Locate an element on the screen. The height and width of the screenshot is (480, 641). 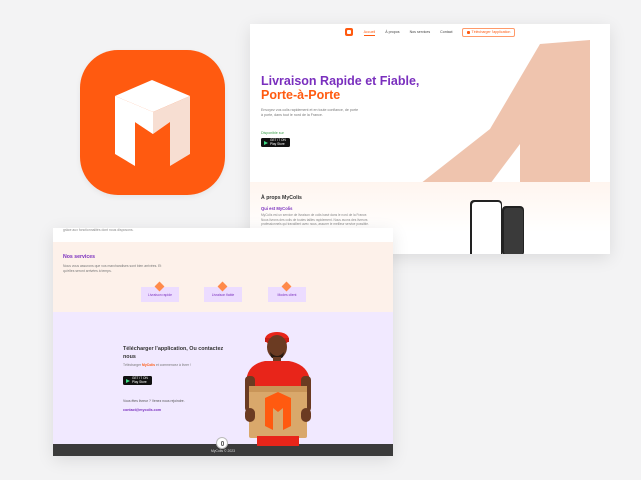
m-cube-logo-icon is located at coordinates (152, 130).